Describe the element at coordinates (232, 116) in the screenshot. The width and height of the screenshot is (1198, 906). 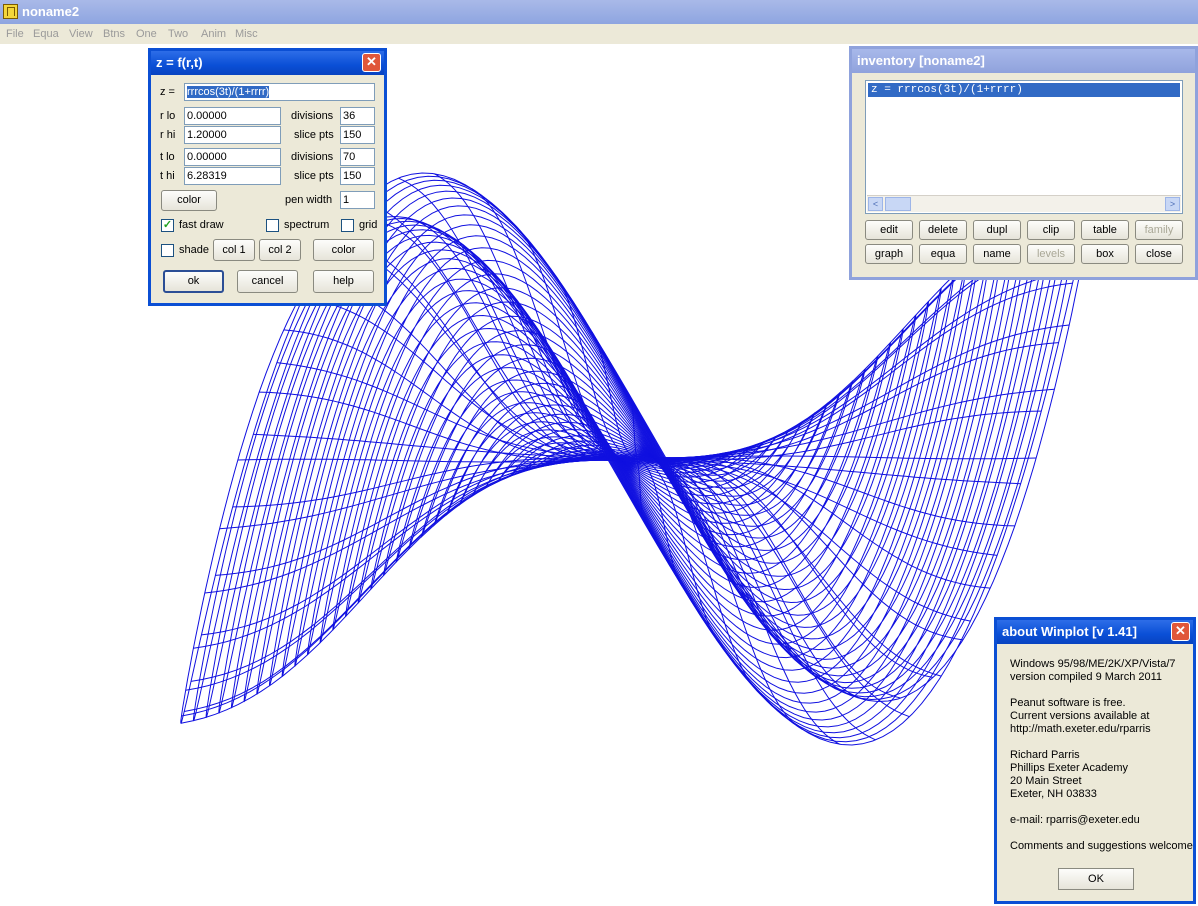
I see `r-lo-input: 0.00000` at that location.